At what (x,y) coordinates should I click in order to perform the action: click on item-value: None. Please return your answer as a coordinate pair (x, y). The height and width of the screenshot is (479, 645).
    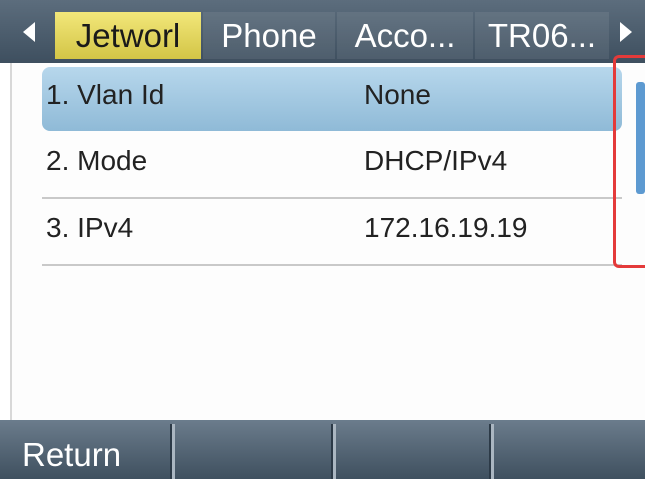
    Looking at the image, I should click on (397, 94).